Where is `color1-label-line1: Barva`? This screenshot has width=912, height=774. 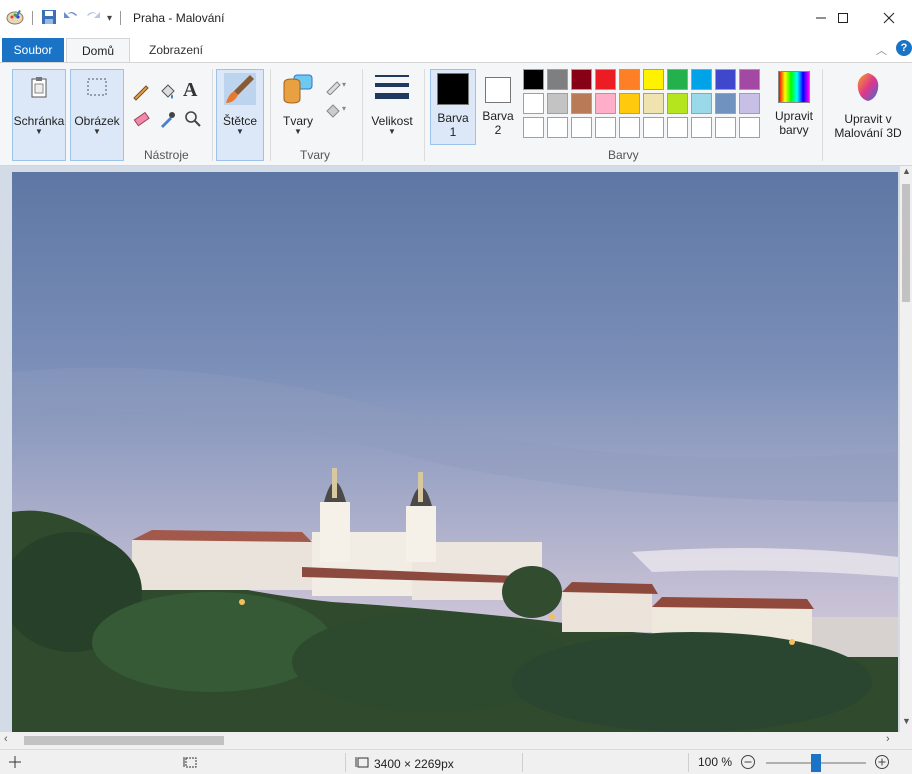 color1-label-line1: Barva is located at coordinates (453, 118).